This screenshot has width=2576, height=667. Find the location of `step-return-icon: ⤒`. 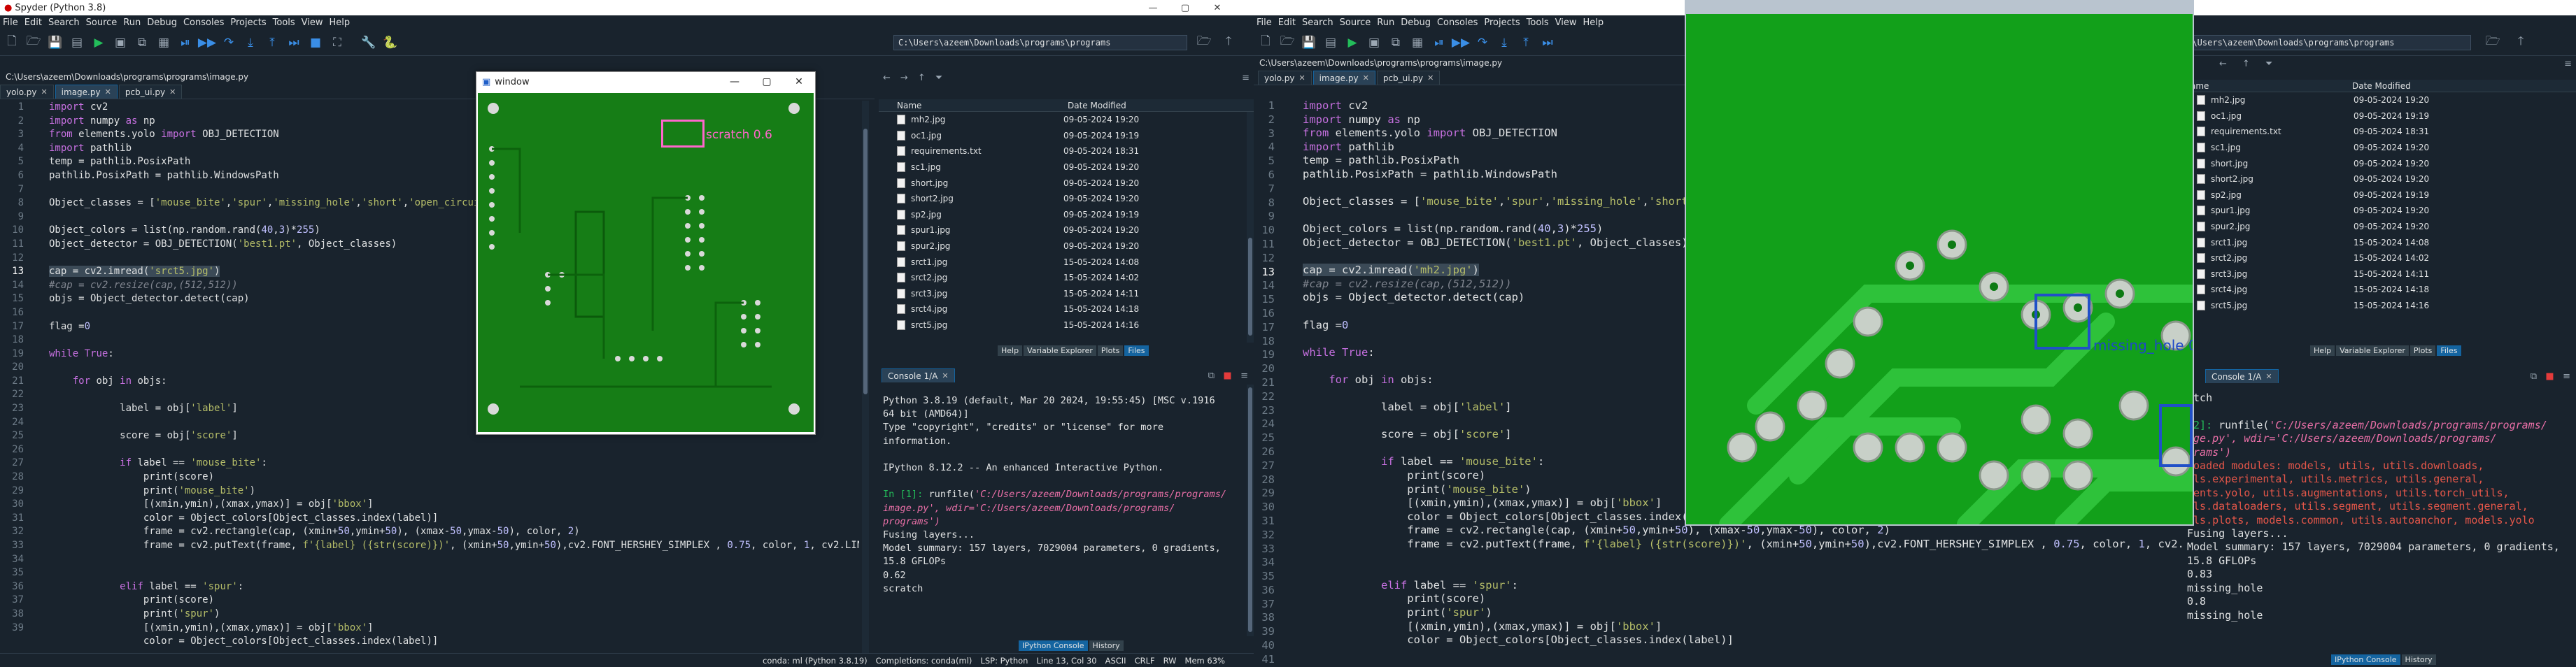

step-return-icon: ⤒ is located at coordinates (1526, 42).